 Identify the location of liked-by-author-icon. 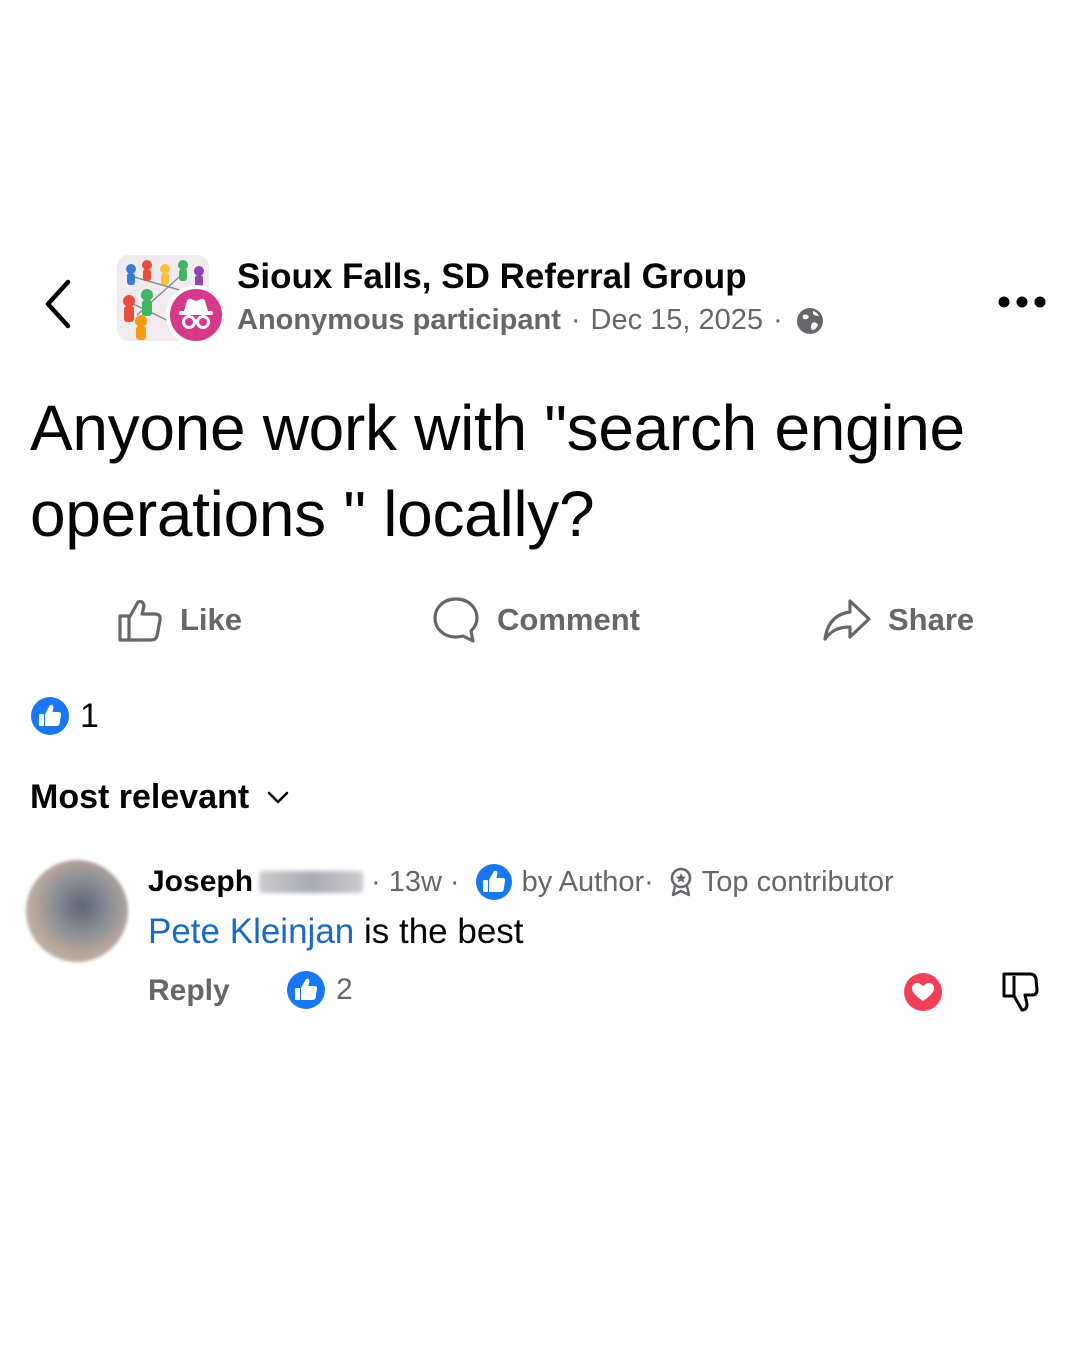
(493, 882).